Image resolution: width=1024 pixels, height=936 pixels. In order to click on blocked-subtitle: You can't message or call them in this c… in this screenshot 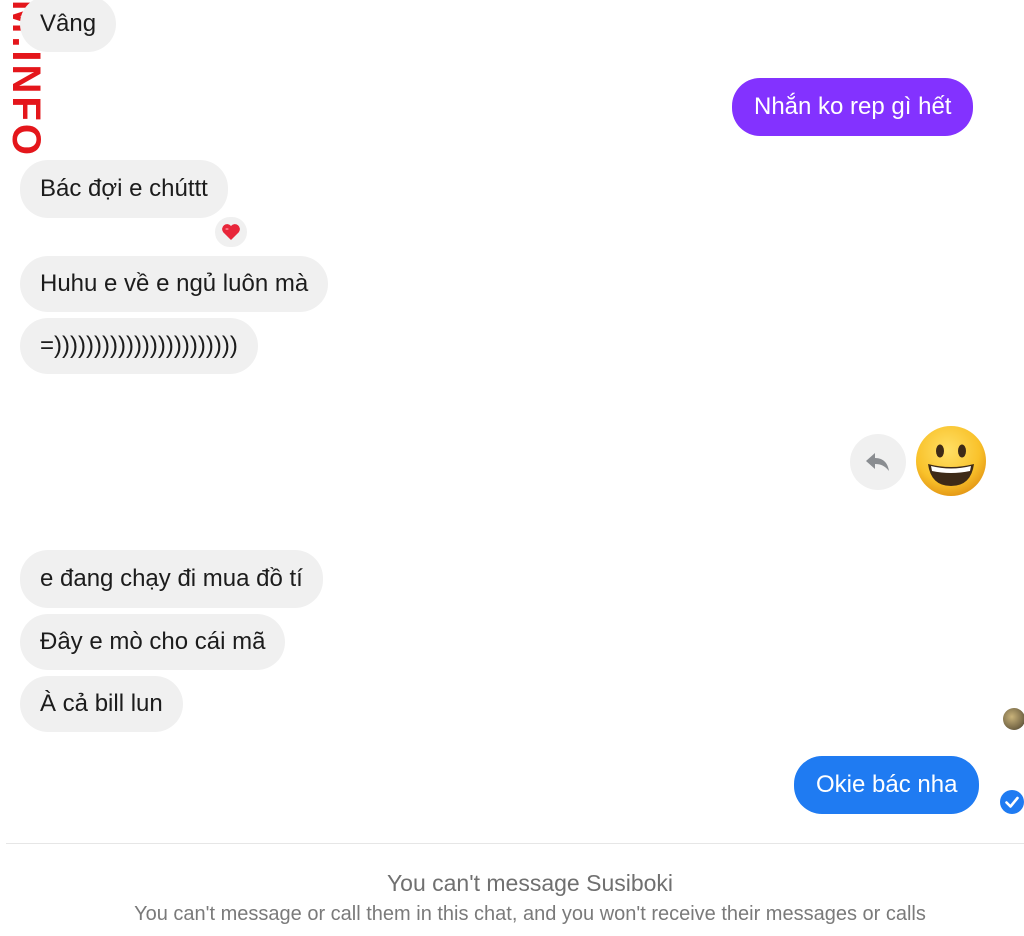, I will do `click(530, 914)`.